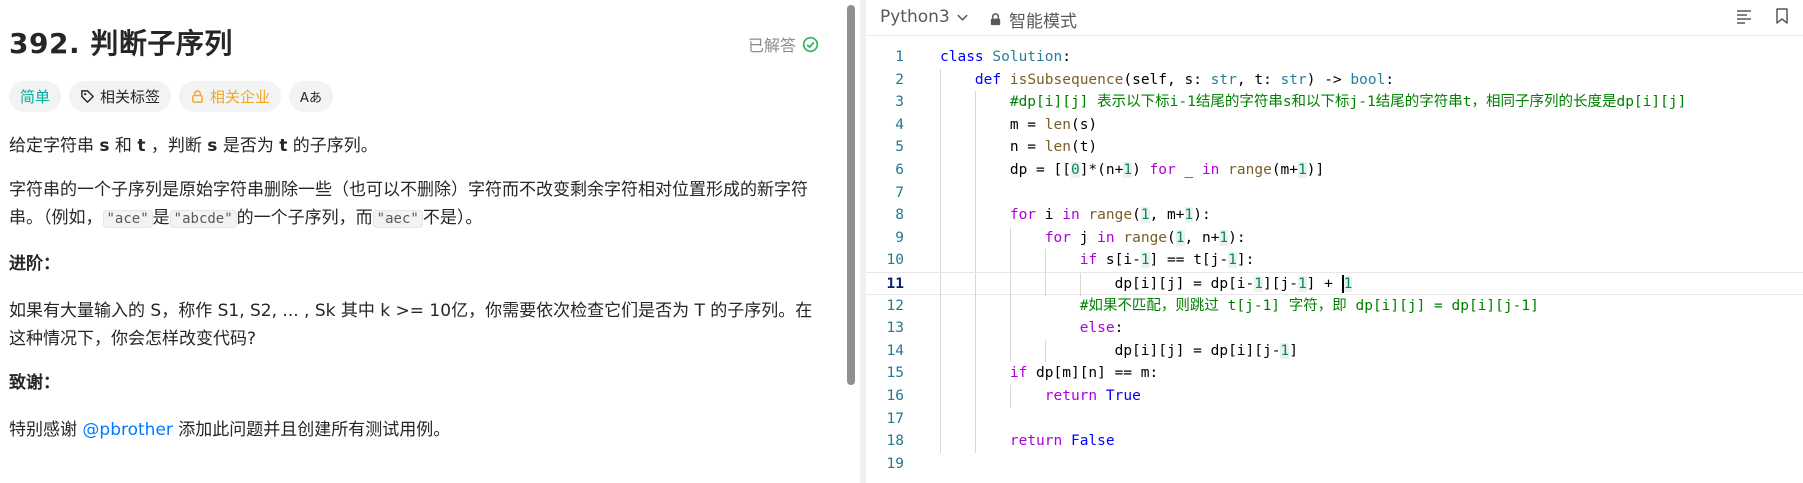 The image size is (1803, 483). What do you see at coordinates (1029, 396) in the screenshot?
I see `code-text: return True` at bounding box center [1029, 396].